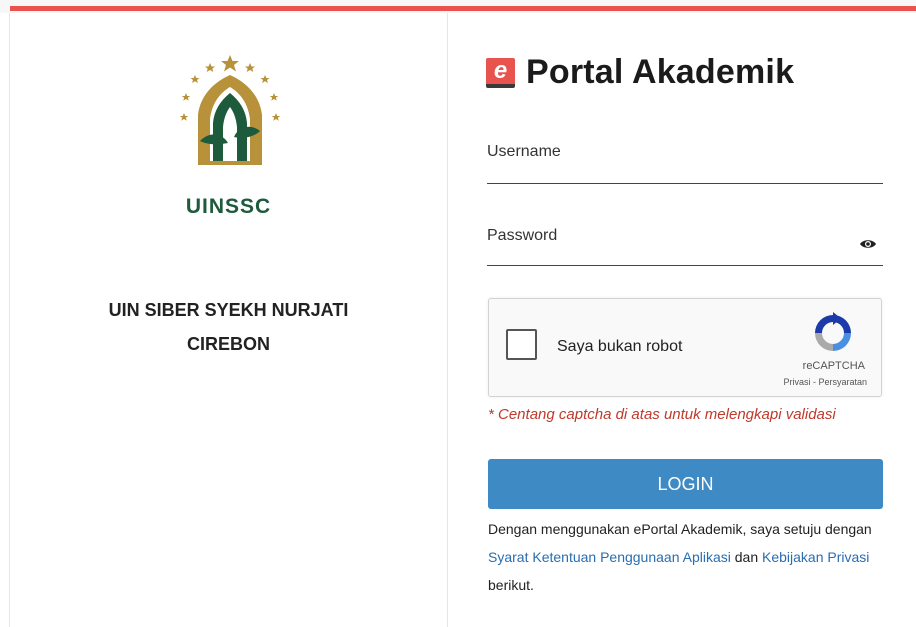  What do you see at coordinates (228, 344) in the screenshot?
I see `university-name-line2: CIREBON` at bounding box center [228, 344].